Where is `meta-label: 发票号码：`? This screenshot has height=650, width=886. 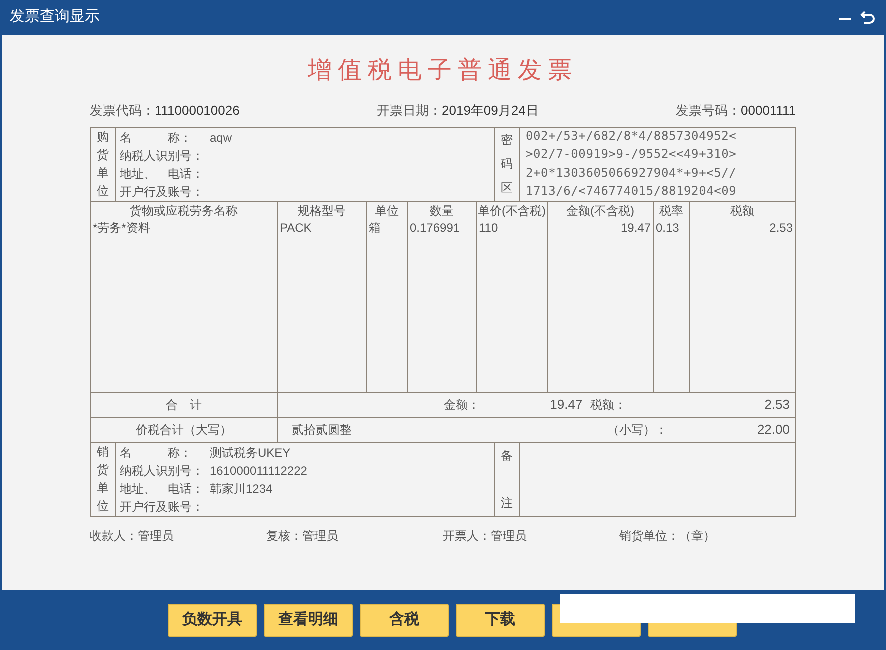
meta-label: 发票号码： is located at coordinates (709, 111).